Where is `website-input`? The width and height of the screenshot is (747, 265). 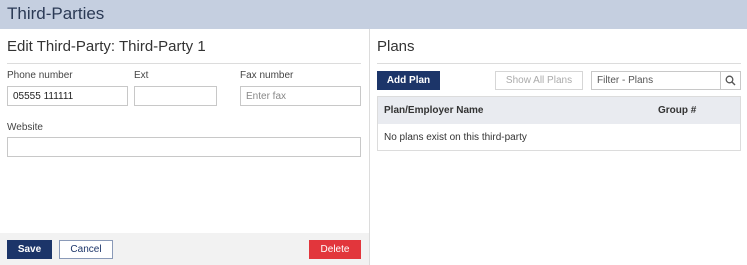
website-input is located at coordinates (184, 147).